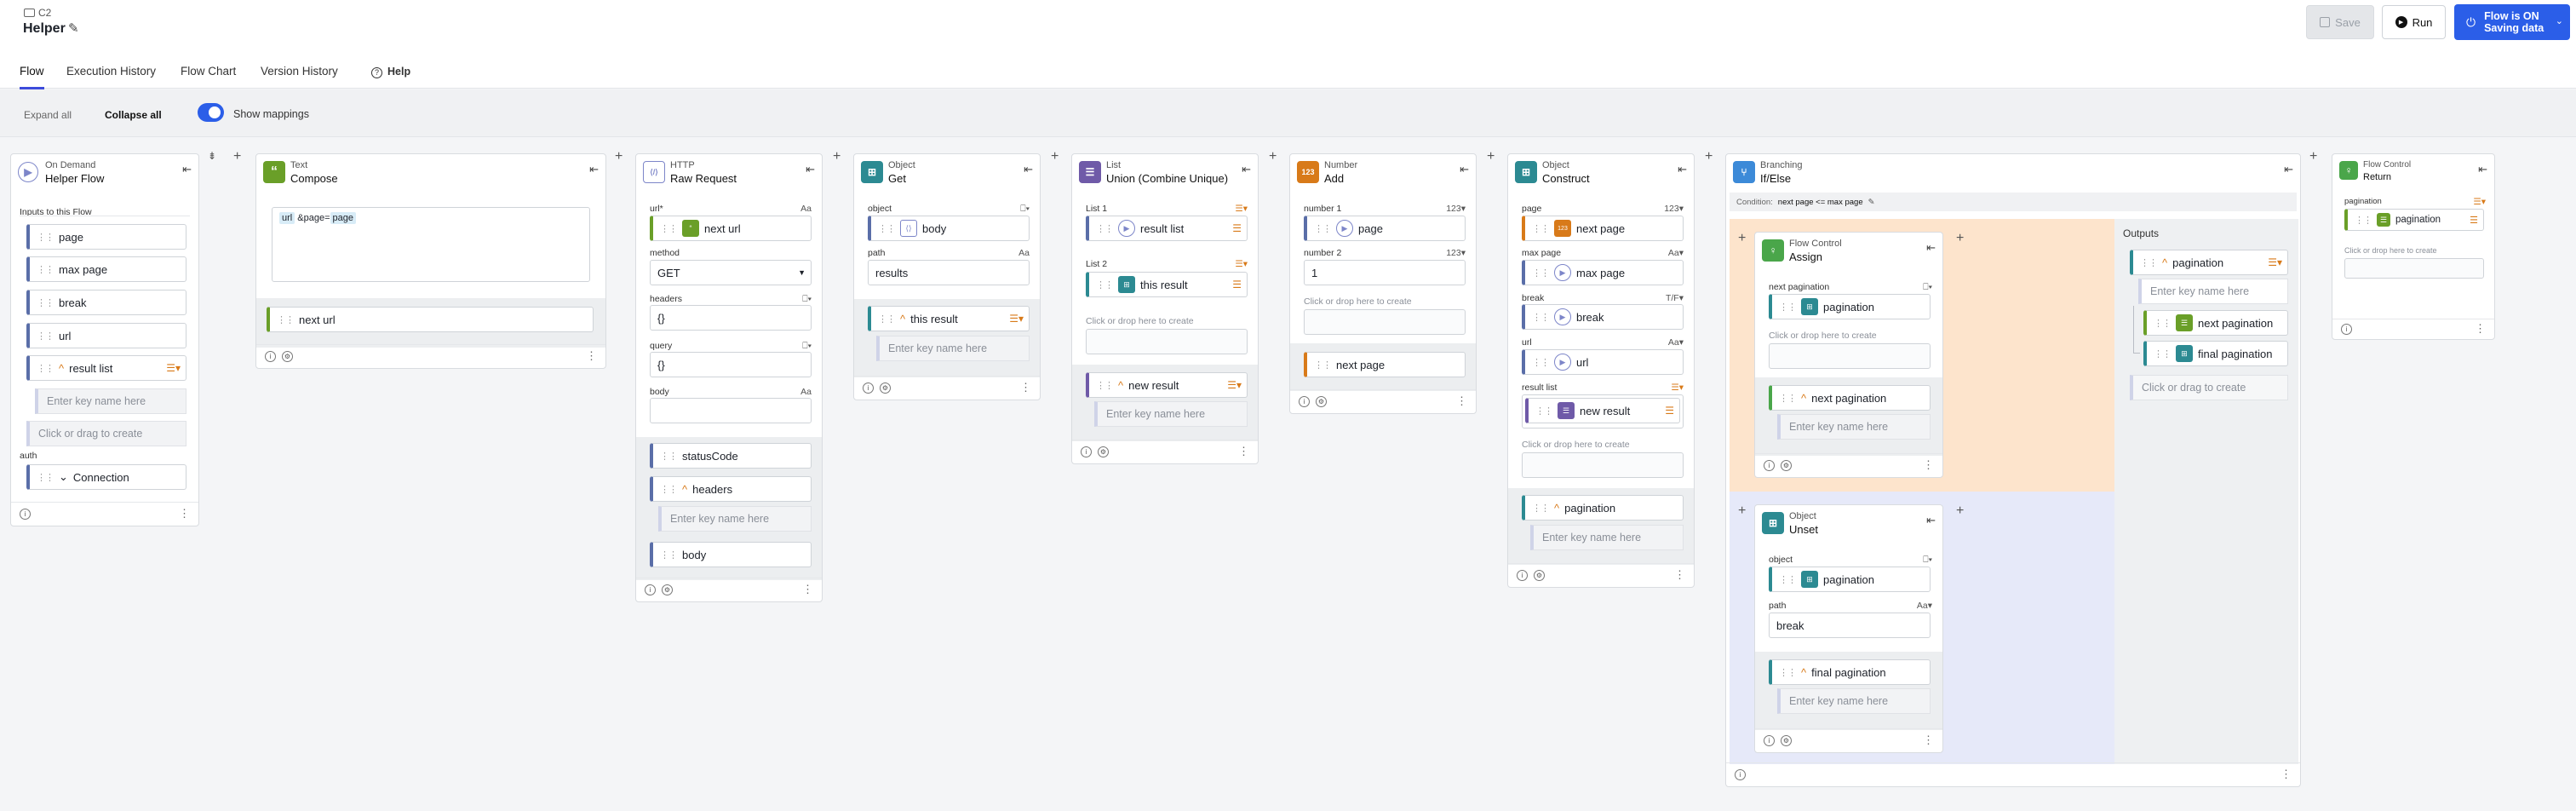 This screenshot has height=811, width=2576. I want to click on field-pagination: ⋮⋮ ☰ pagination ☰, so click(2414, 220).